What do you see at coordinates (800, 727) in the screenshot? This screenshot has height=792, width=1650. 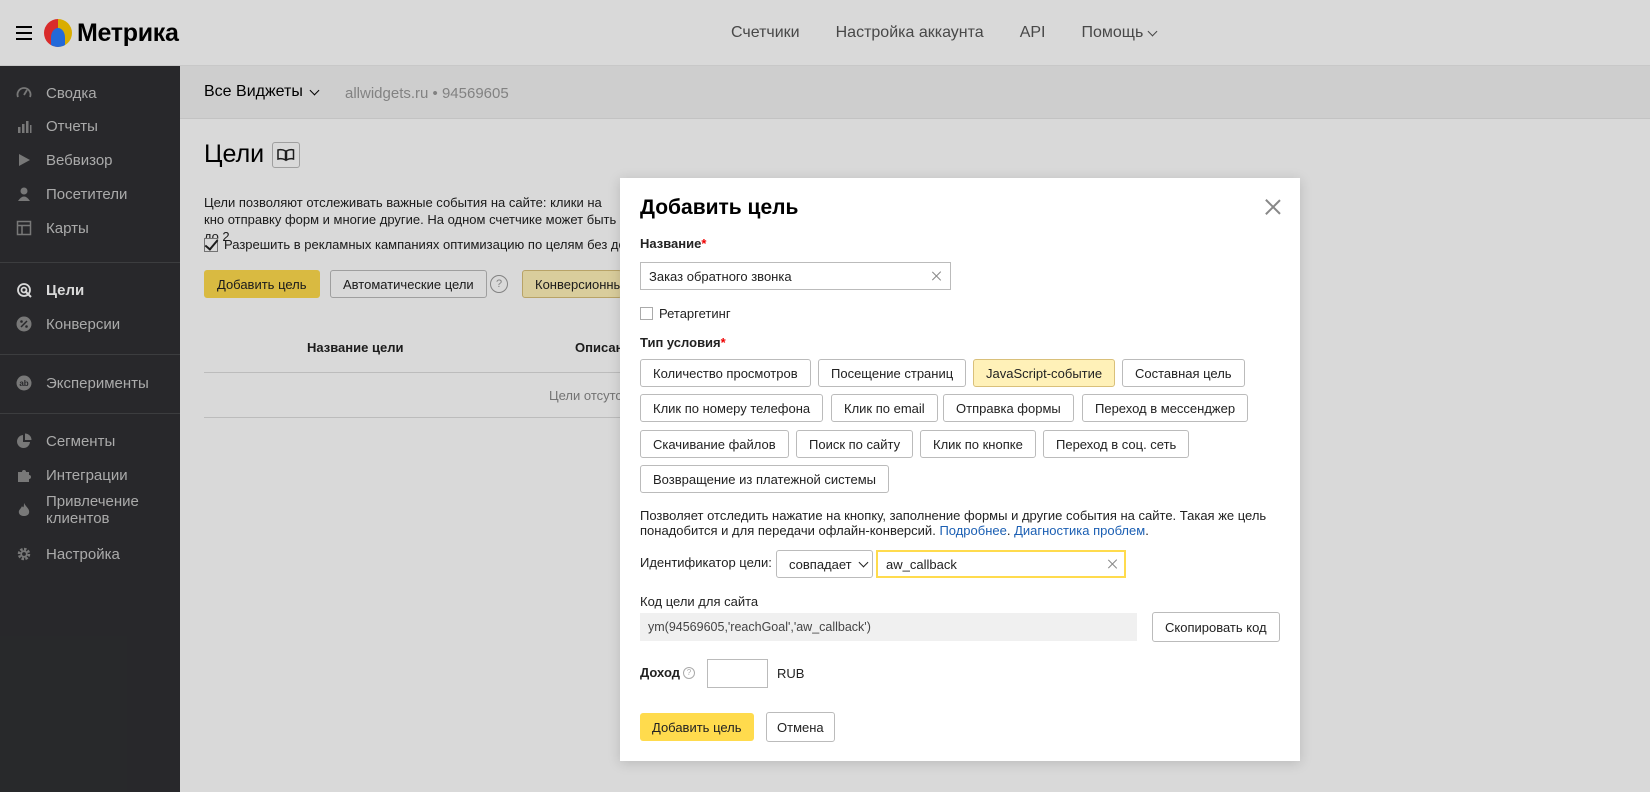 I see `cancel-button: Отмена` at bounding box center [800, 727].